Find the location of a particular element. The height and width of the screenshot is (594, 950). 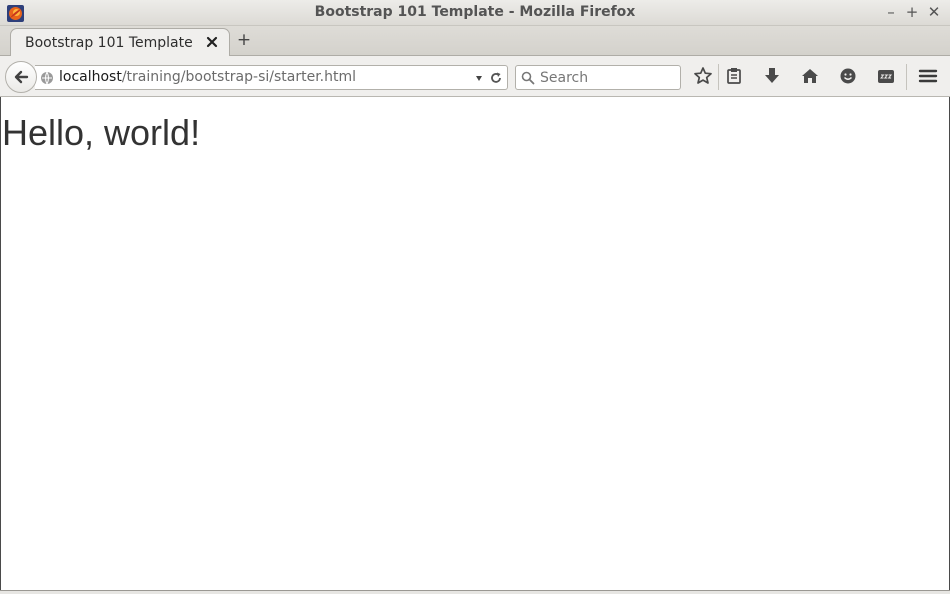

hello-chat-icon is located at coordinates (848, 76).